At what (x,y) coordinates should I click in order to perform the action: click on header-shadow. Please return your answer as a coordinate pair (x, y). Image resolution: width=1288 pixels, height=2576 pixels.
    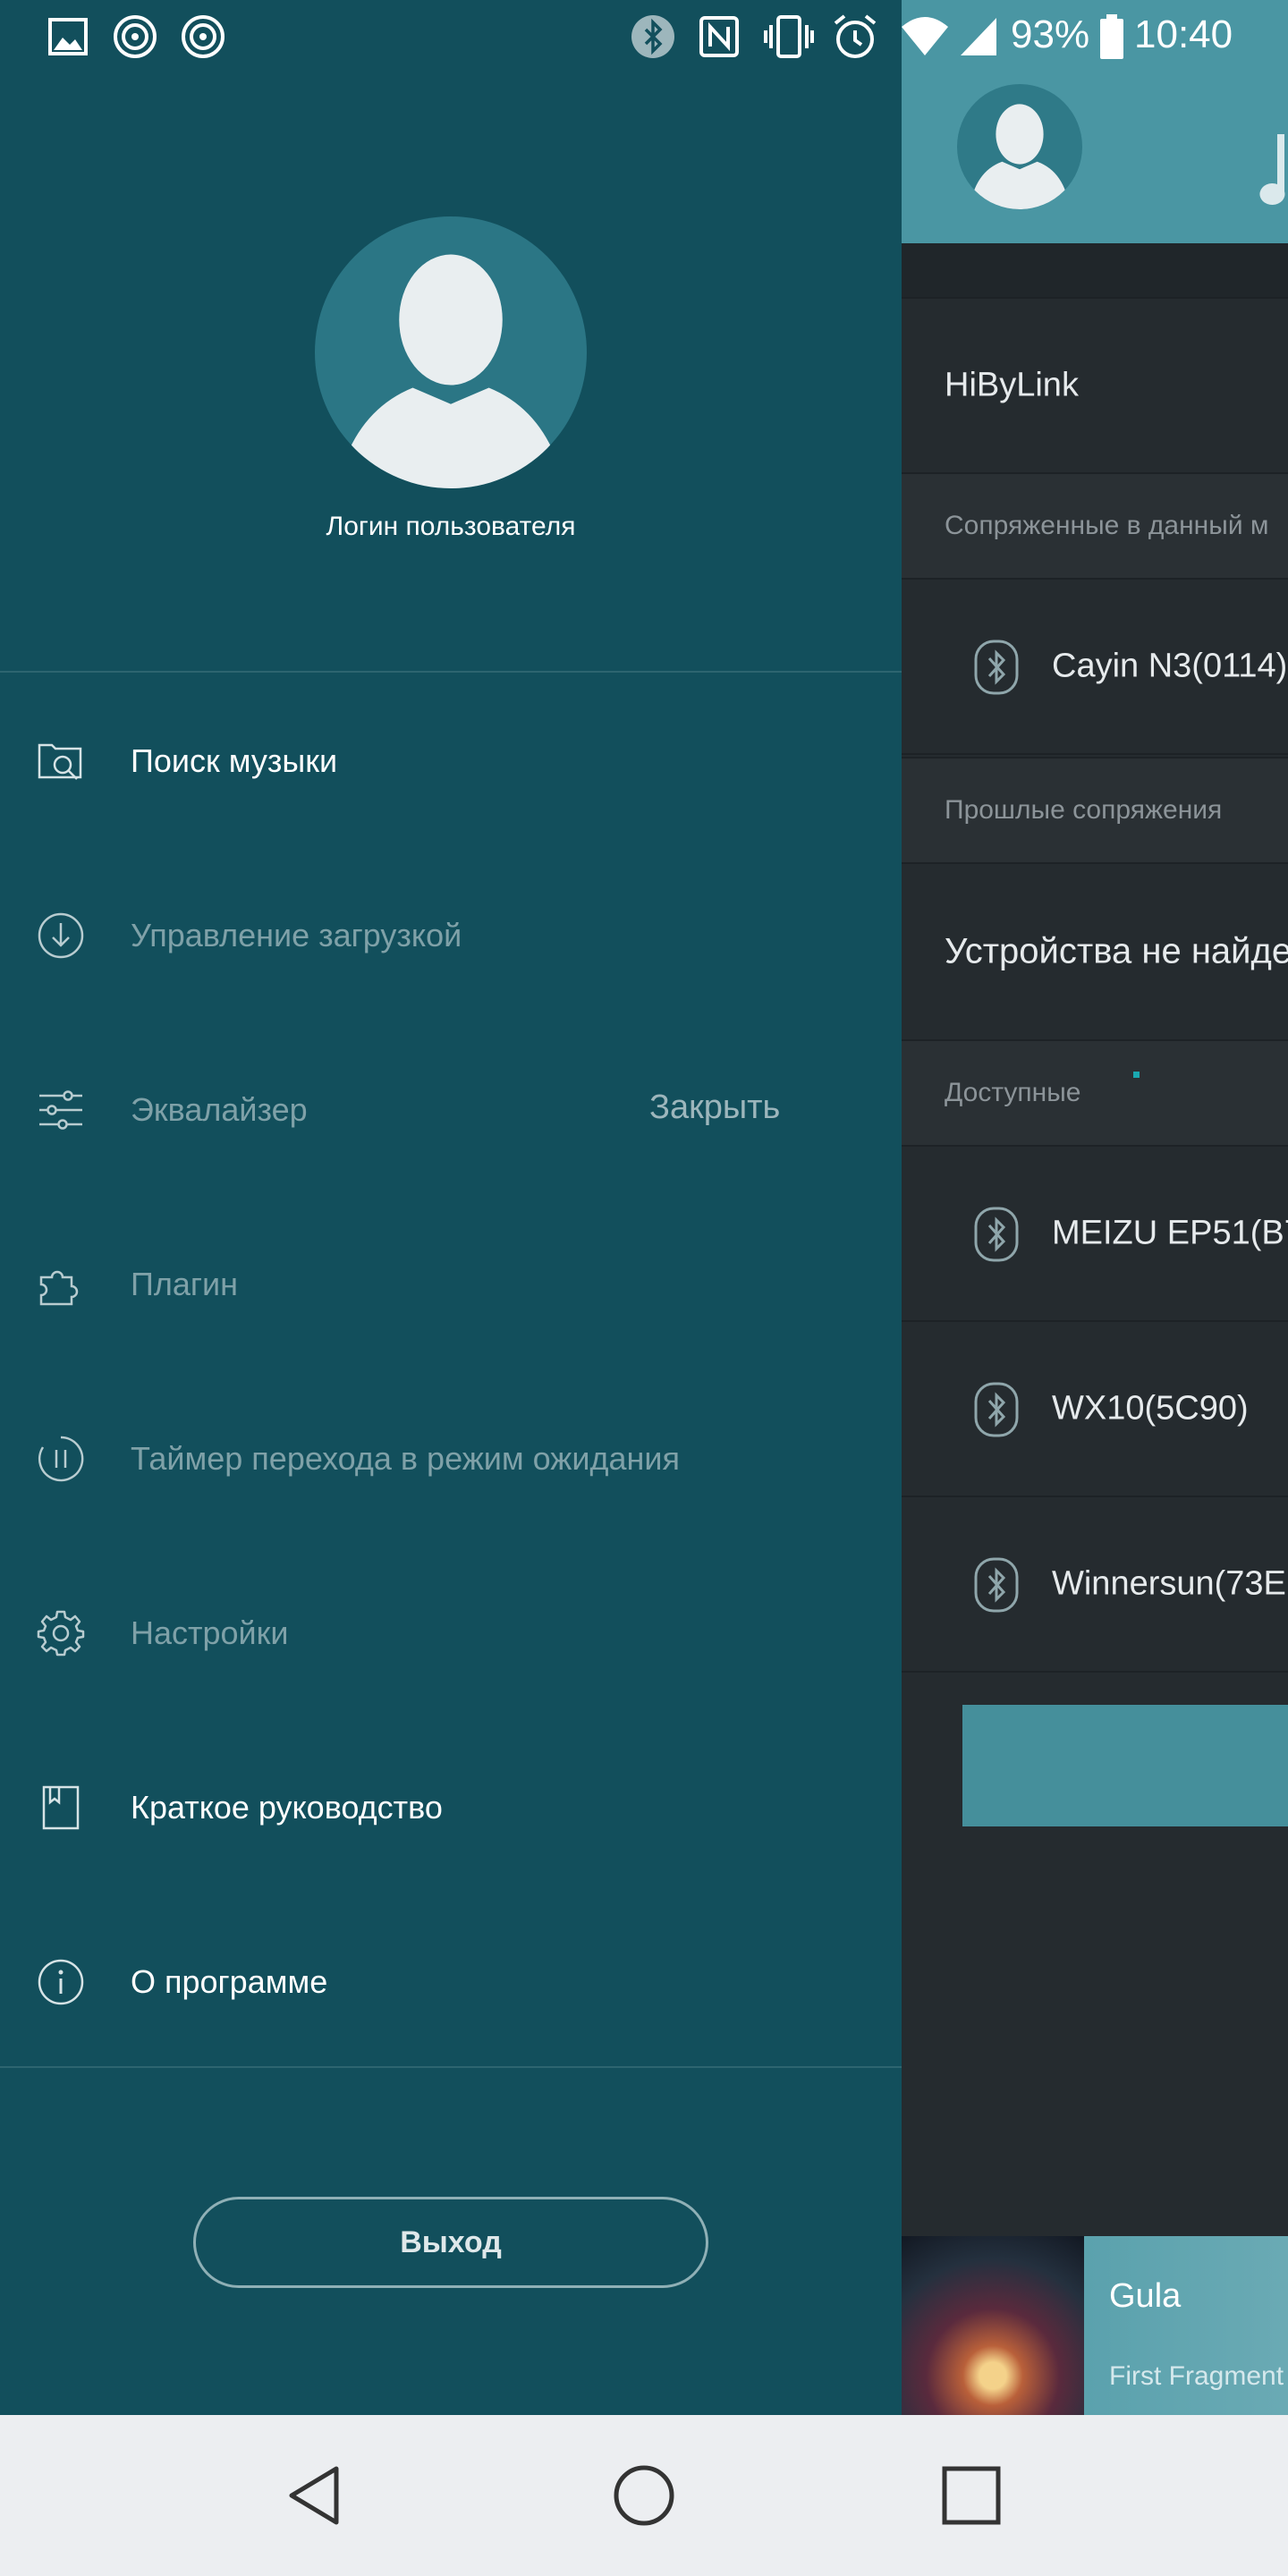
    Looking at the image, I should click on (1095, 270).